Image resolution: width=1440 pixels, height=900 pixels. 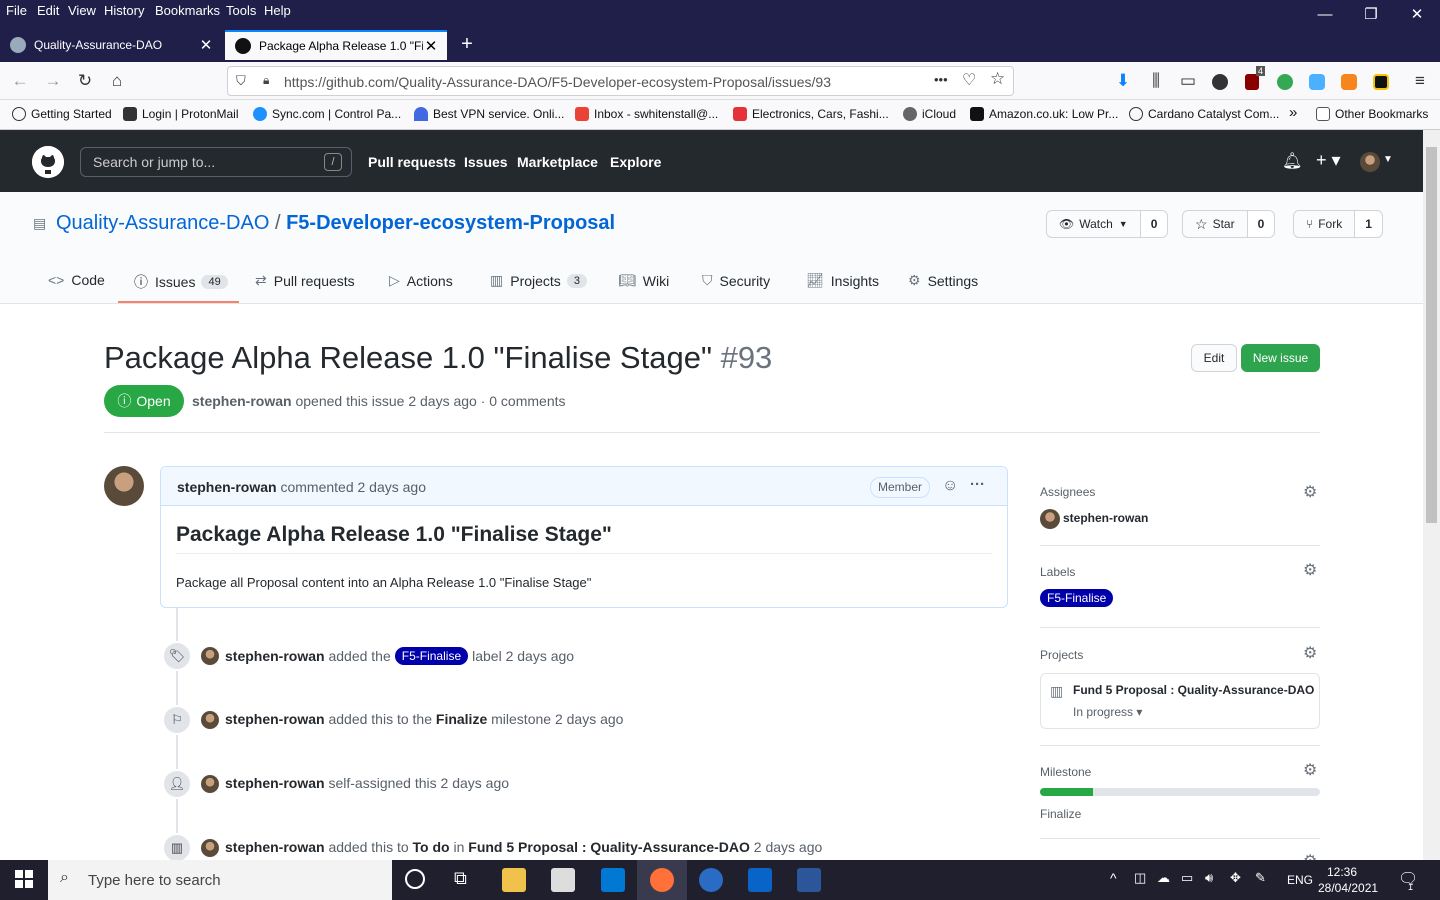 What do you see at coordinates (943, 280) in the screenshot?
I see `tab-settings: ⚙ Settings` at bounding box center [943, 280].